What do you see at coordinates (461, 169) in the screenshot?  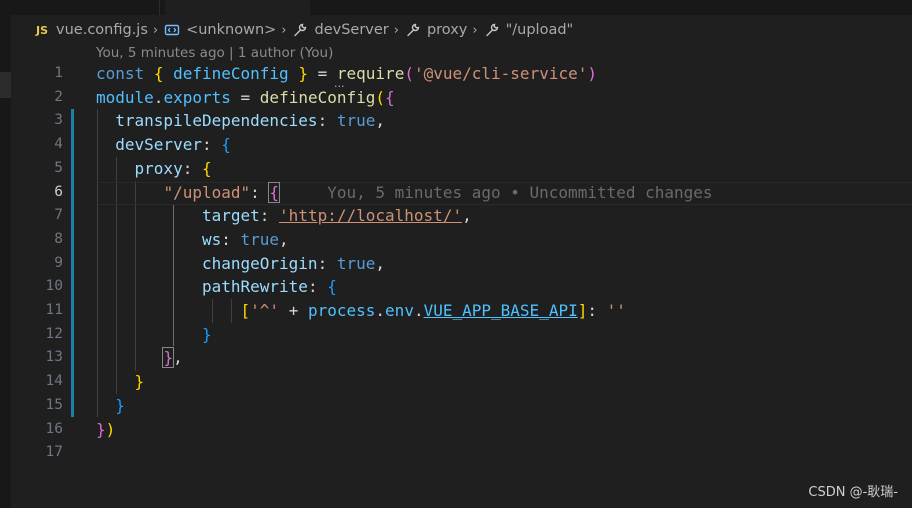 I see `code-line: 5 proxy: {` at bounding box center [461, 169].